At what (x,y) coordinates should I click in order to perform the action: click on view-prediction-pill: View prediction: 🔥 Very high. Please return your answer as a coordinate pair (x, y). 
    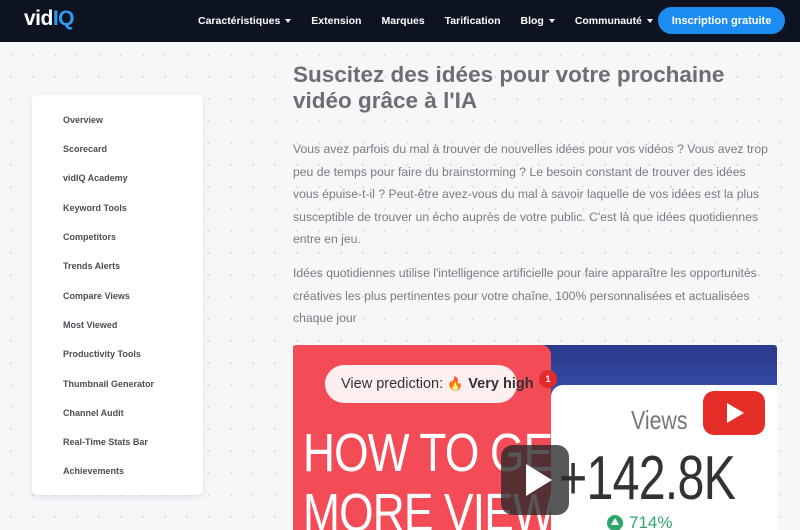
    Looking at the image, I should click on (429, 384).